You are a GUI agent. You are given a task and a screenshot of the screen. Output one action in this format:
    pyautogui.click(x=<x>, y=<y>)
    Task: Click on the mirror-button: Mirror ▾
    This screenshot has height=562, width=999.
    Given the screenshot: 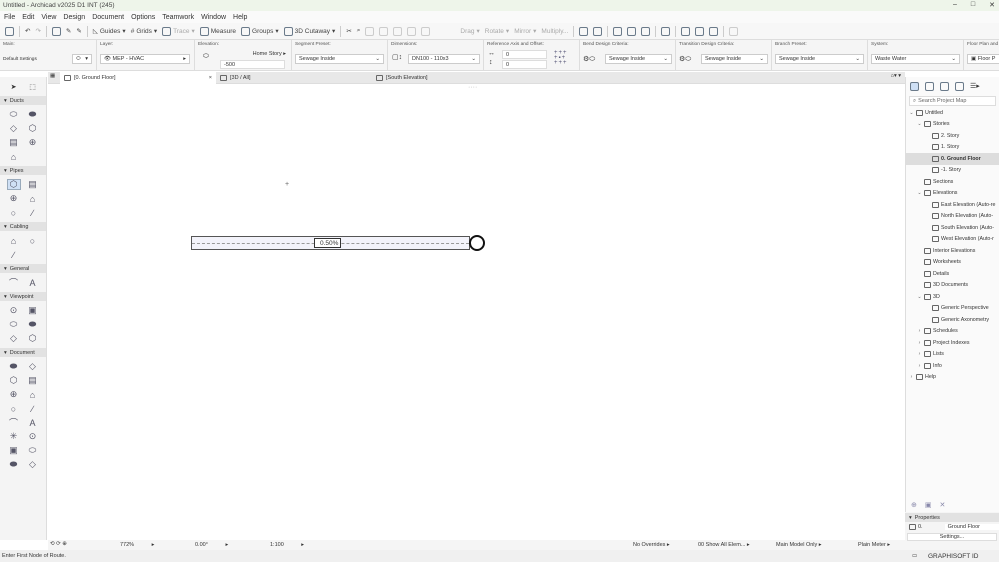 What is the action you would take?
    pyautogui.click(x=525, y=31)
    